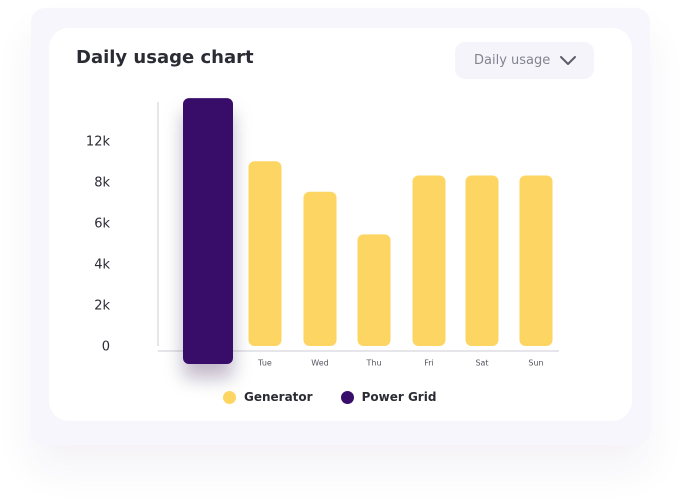 This screenshot has width=682, height=500. Describe the element at coordinates (374, 290) in the screenshot. I see `bar-generator-thu` at that location.